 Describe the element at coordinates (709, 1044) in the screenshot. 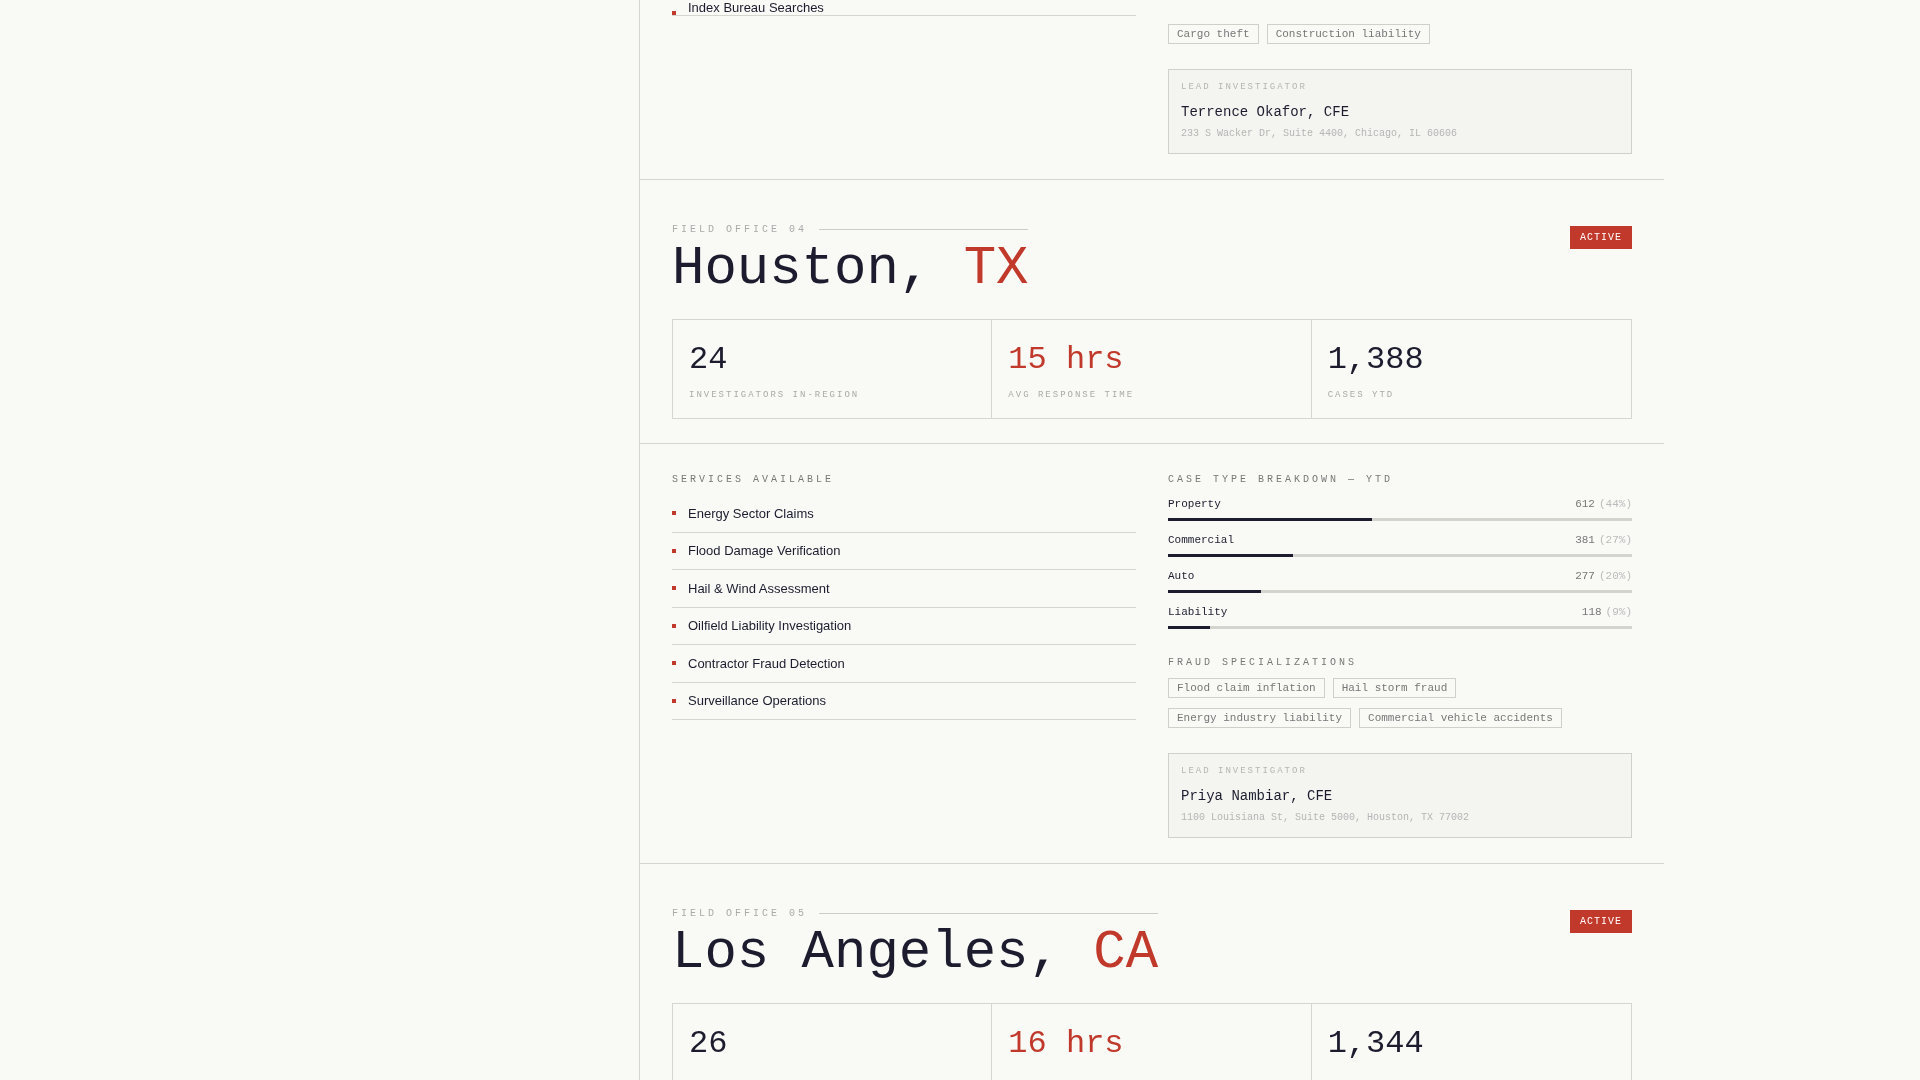

I see `stat-value: 26` at that location.